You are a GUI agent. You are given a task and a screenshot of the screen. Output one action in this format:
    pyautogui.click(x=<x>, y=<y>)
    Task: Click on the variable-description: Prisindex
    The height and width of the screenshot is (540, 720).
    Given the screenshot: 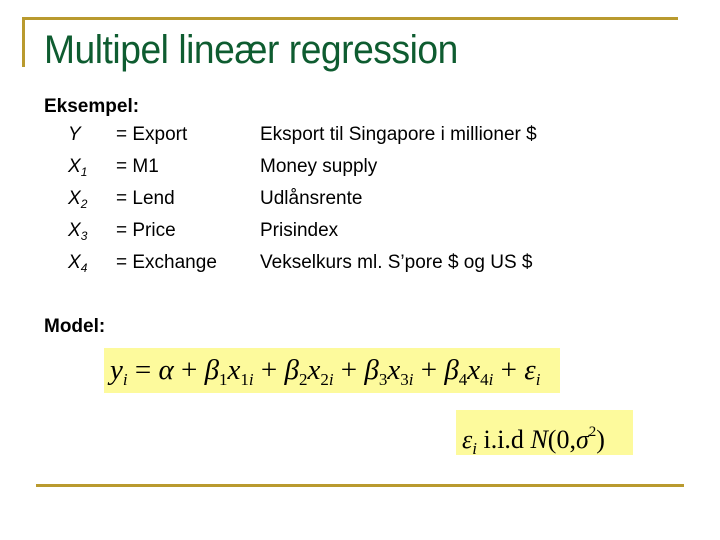 What is the action you would take?
    pyautogui.click(x=299, y=230)
    